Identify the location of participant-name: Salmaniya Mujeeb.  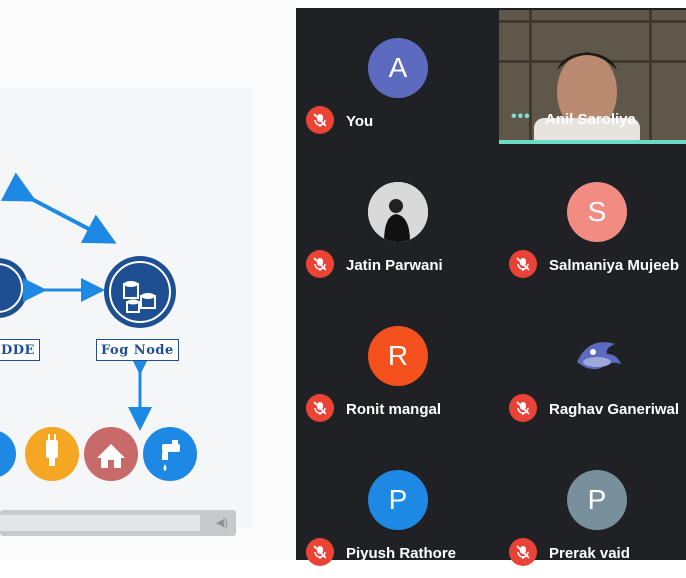
(614, 265).